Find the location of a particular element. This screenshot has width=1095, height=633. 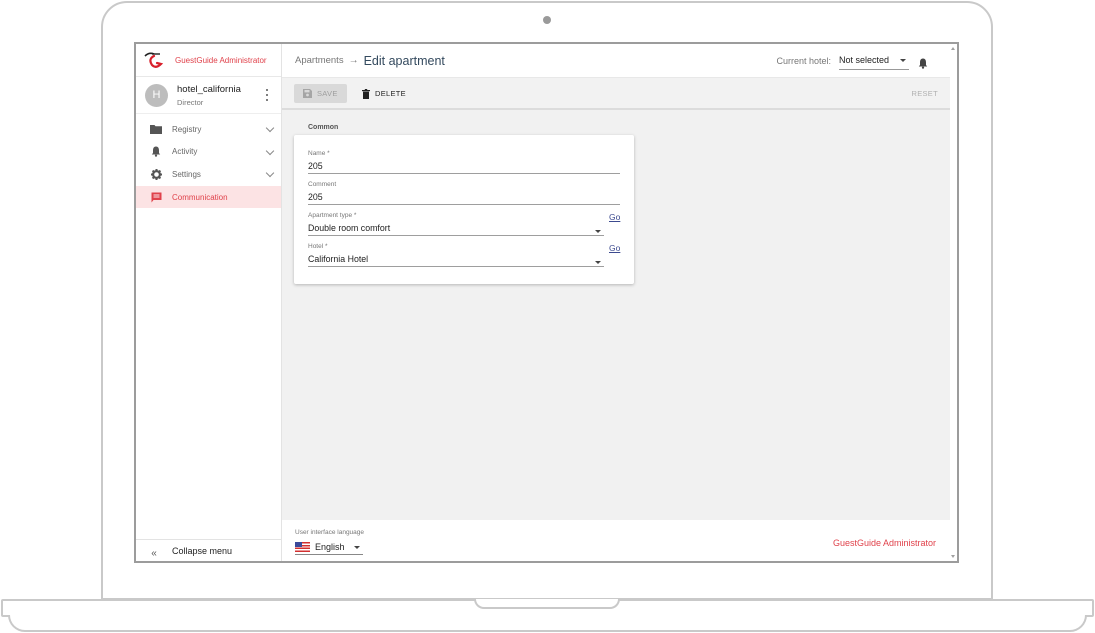

toolbar: SAVE DELETE RESET is located at coordinates (616, 94).